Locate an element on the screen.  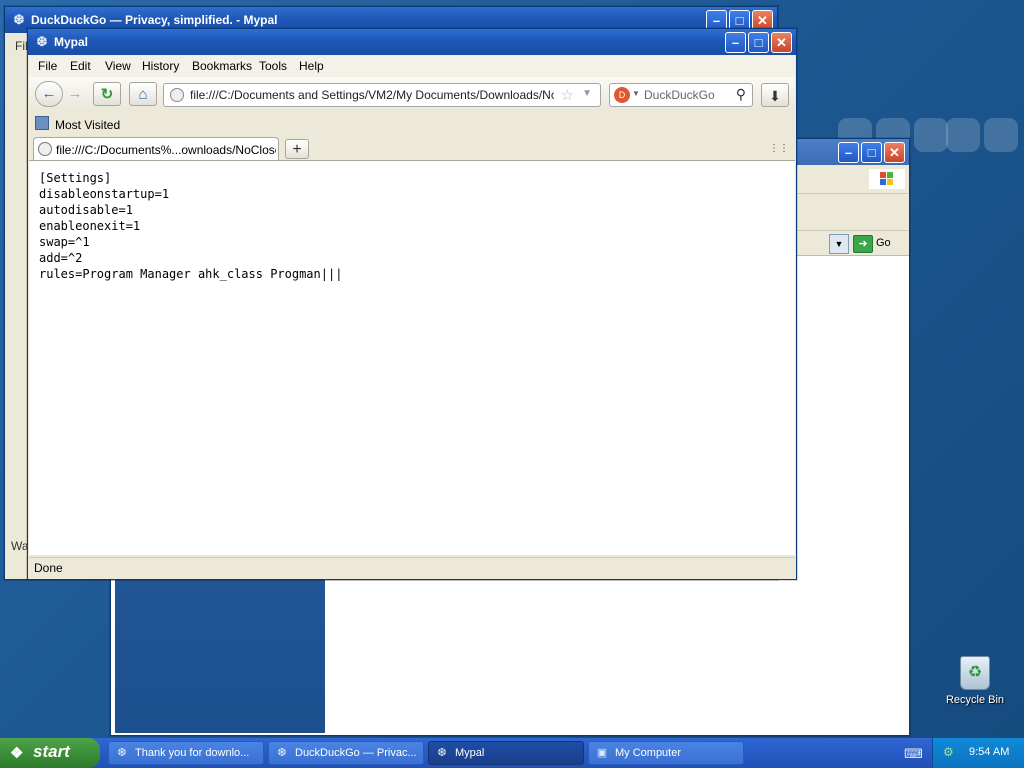
task-my-computer: ▣ My Computer is located at coordinates (666, 753).